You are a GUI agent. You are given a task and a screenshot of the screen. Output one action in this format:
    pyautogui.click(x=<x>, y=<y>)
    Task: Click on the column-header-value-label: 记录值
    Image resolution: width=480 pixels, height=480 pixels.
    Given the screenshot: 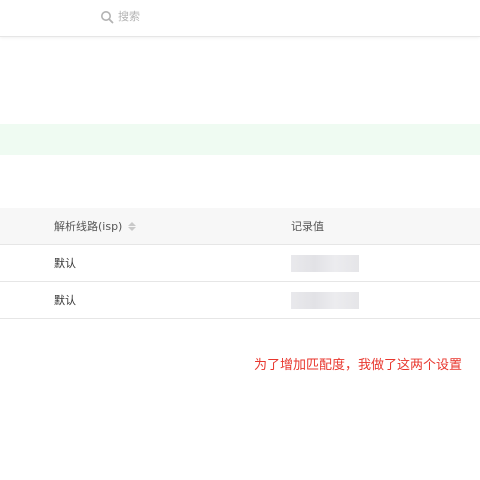 What is the action you would take?
    pyautogui.click(x=307, y=226)
    